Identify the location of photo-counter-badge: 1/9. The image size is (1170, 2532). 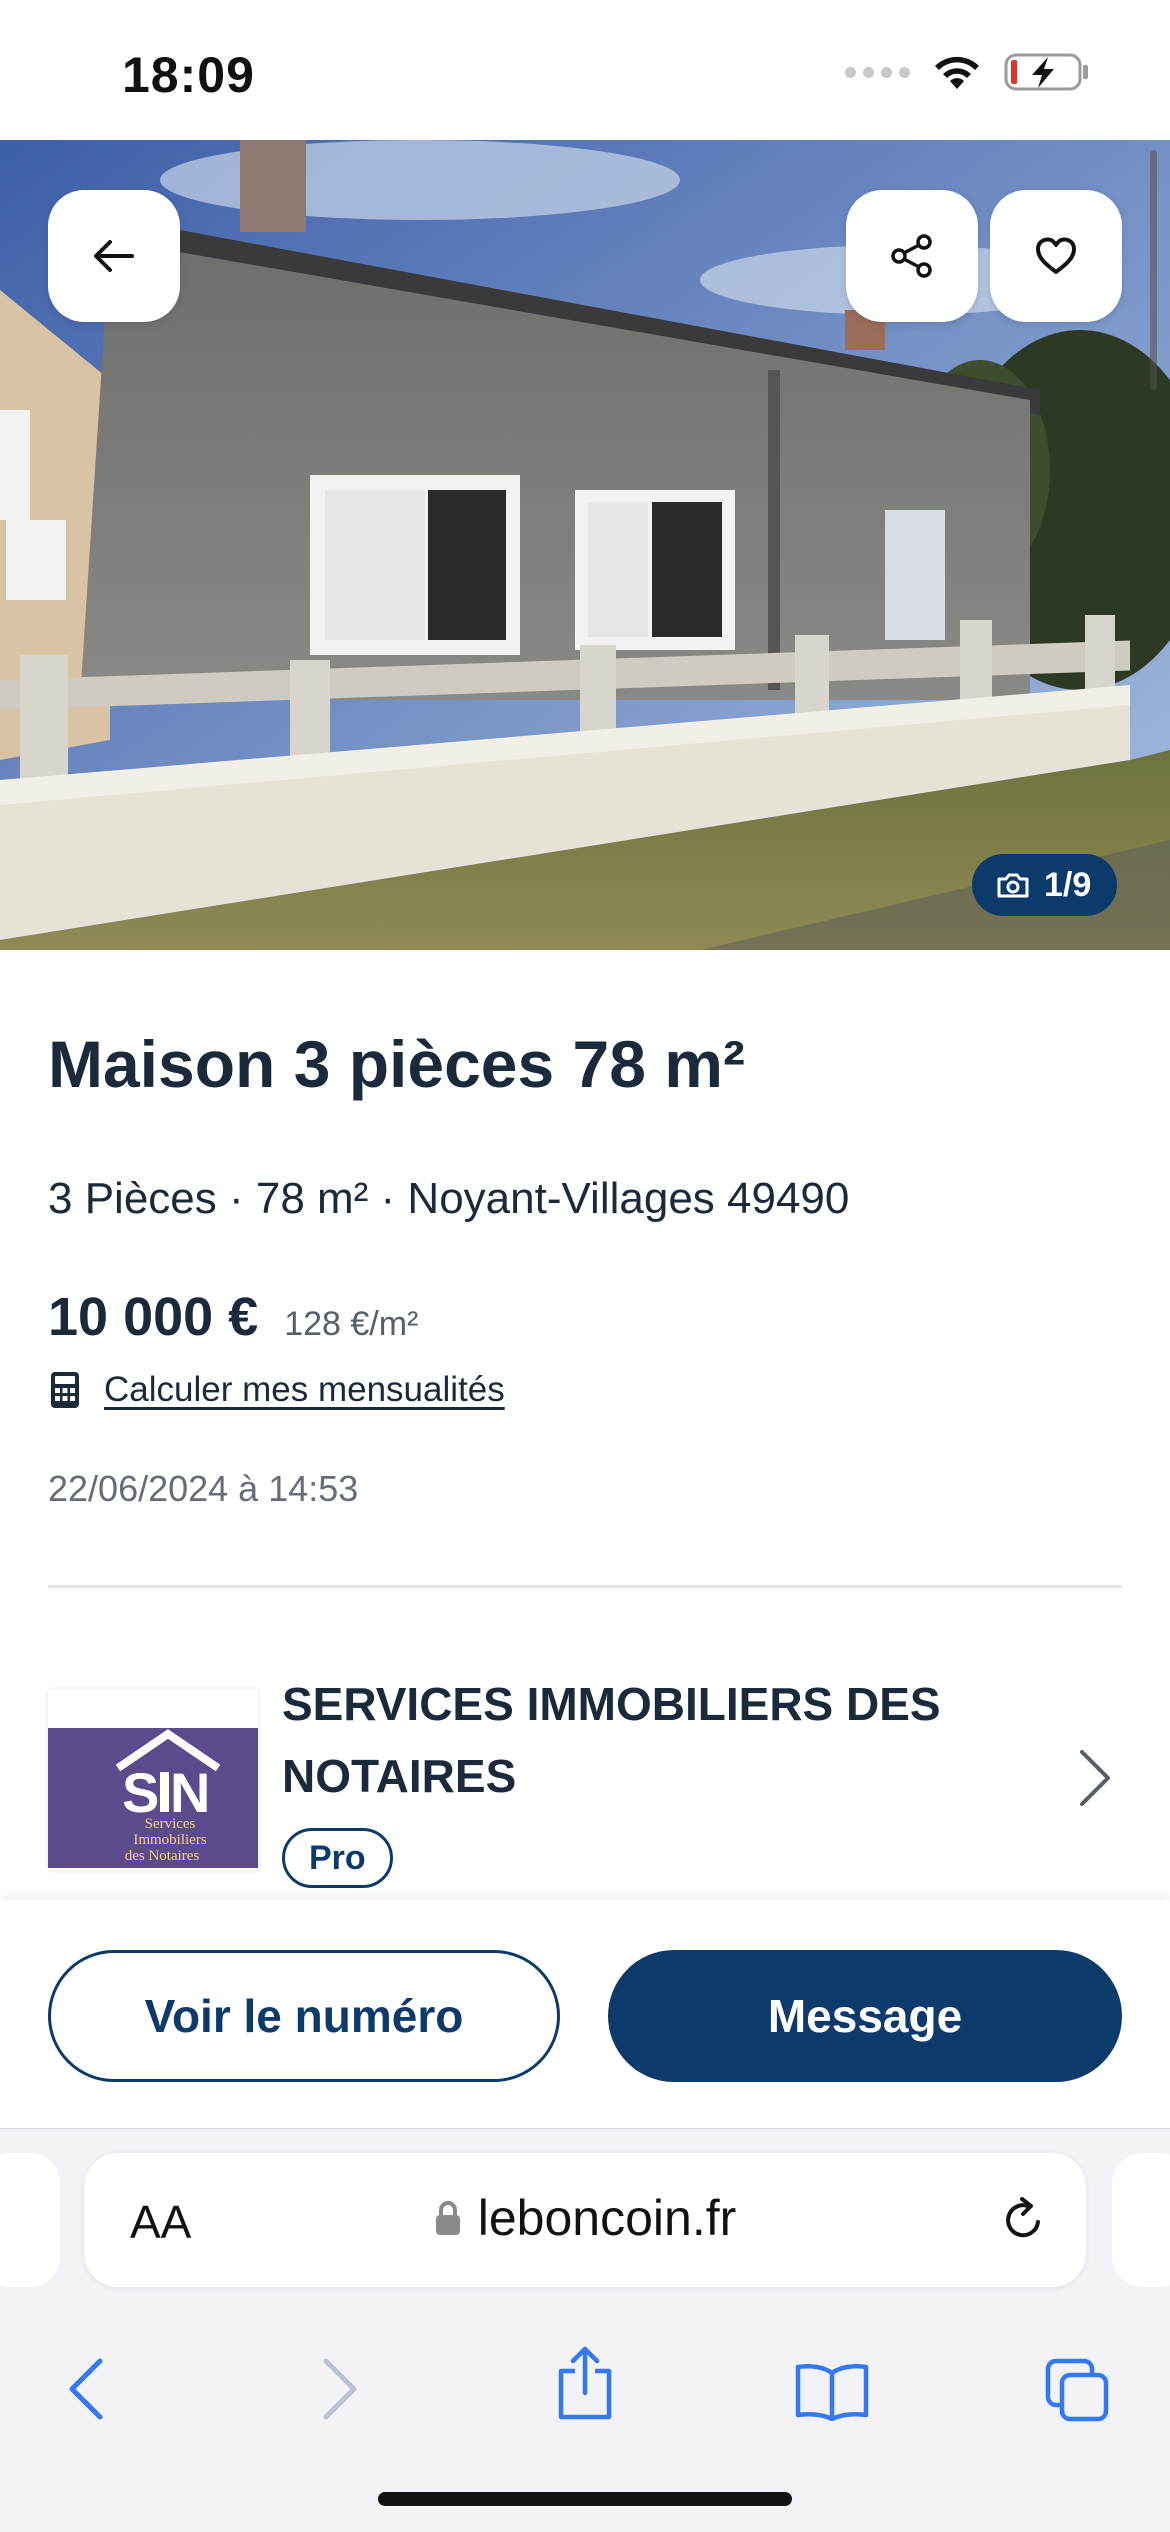
(1045, 885).